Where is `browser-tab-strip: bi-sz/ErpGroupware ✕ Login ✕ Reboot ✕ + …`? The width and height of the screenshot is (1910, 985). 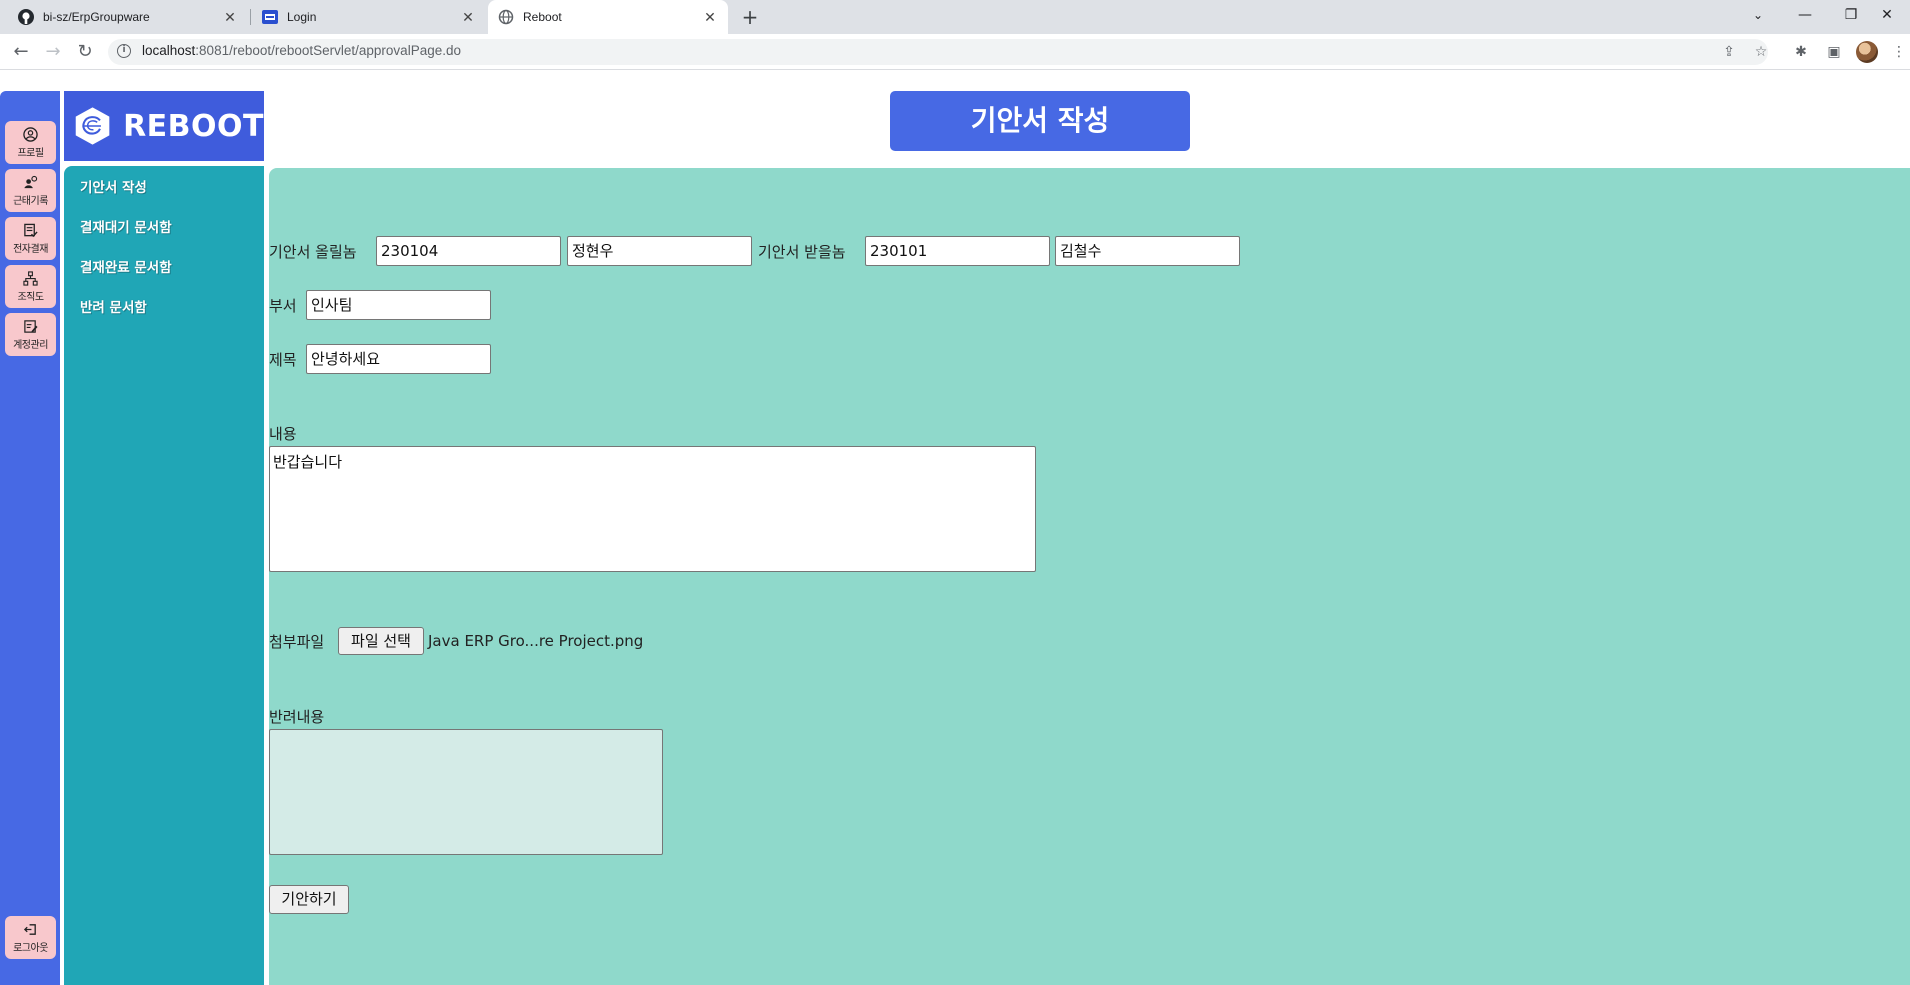 browser-tab-strip: bi-sz/ErpGroupware ✕ Login ✕ Reboot ✕ + … is located at coordinates (955, 17).